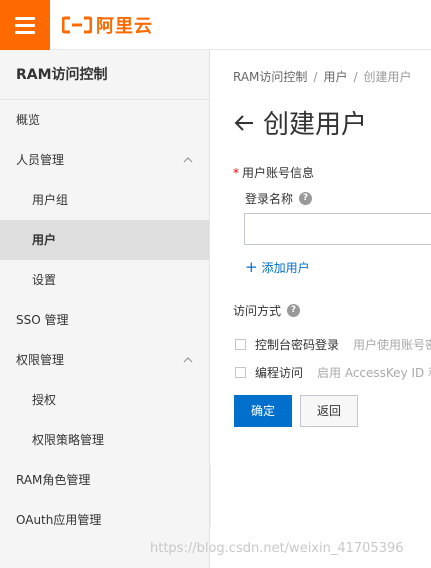 Image resolution: width=431 pixels, height=568 pixels. I want to click on sidebar-item-label: OAuth应用管理, so click(59, 520).